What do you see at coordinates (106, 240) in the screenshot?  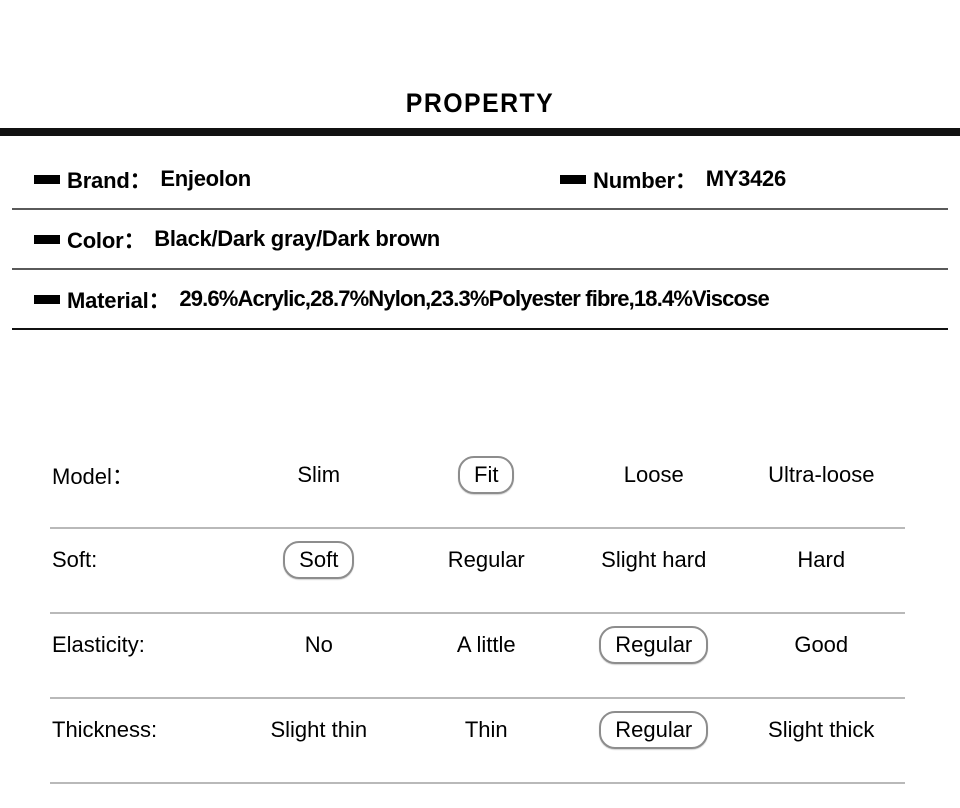 I see `spec-label-color: Color：` at bounding box center [106, 240].